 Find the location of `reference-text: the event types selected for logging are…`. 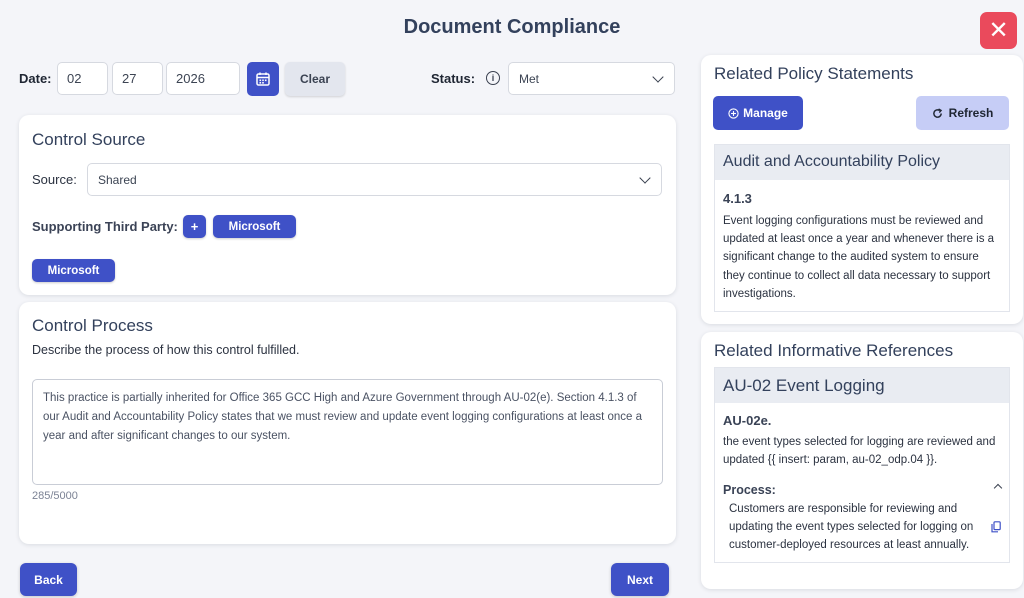

reference-text: the event types selected for logging are… is located at coordinates (859, 451).